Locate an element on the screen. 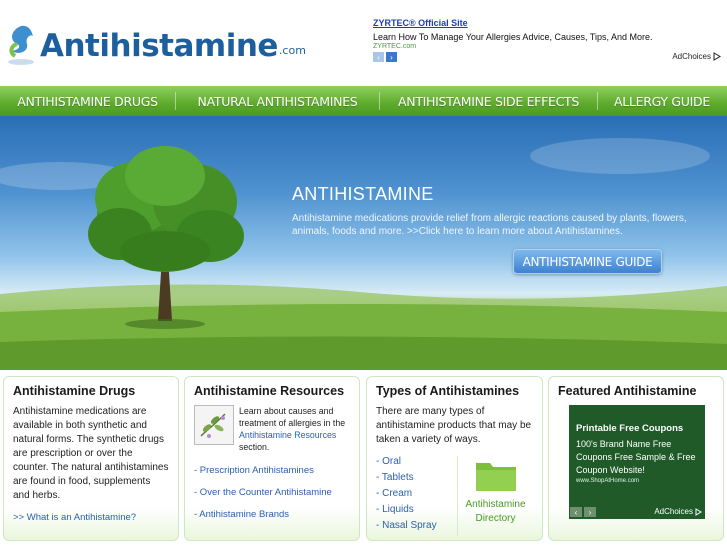 Image resolution: width=727 pixels, height=545 pixels. adchoices-link: AdChoices is located at coordinates (696, 56).